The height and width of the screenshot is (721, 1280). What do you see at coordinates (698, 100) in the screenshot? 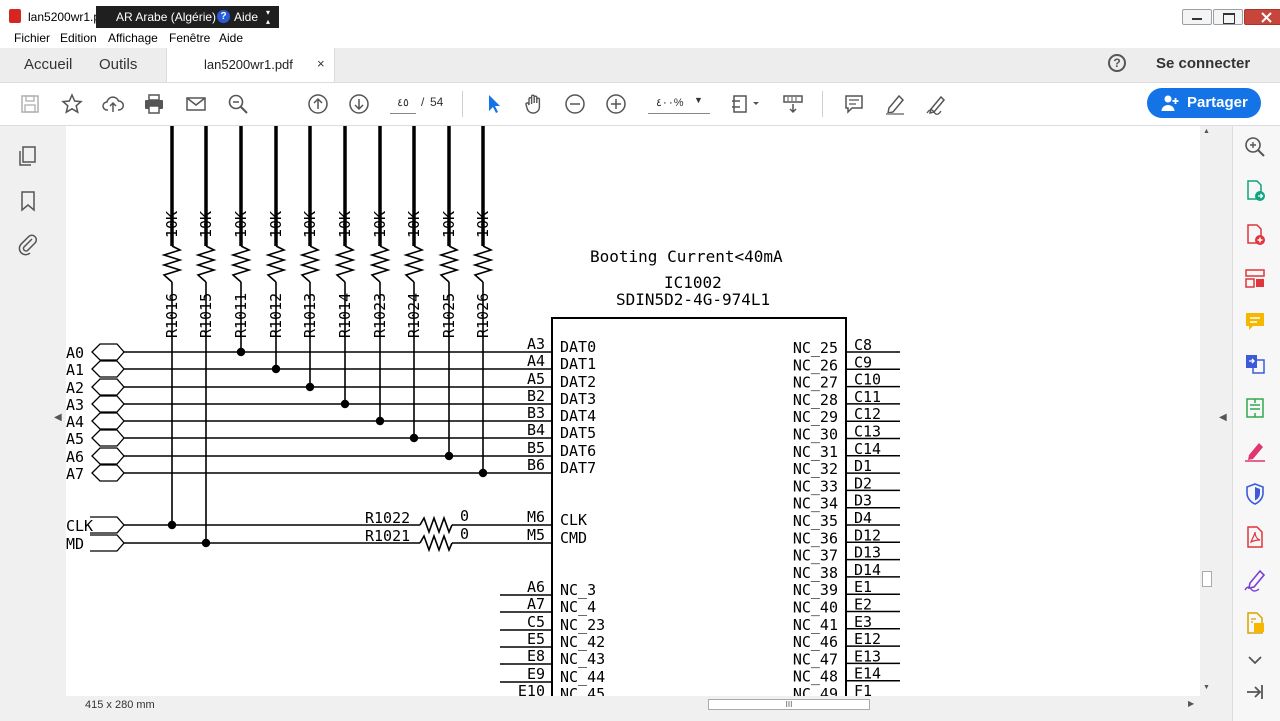
I see `chevron-down-icon: ▼` at bounding box center [698, 100].